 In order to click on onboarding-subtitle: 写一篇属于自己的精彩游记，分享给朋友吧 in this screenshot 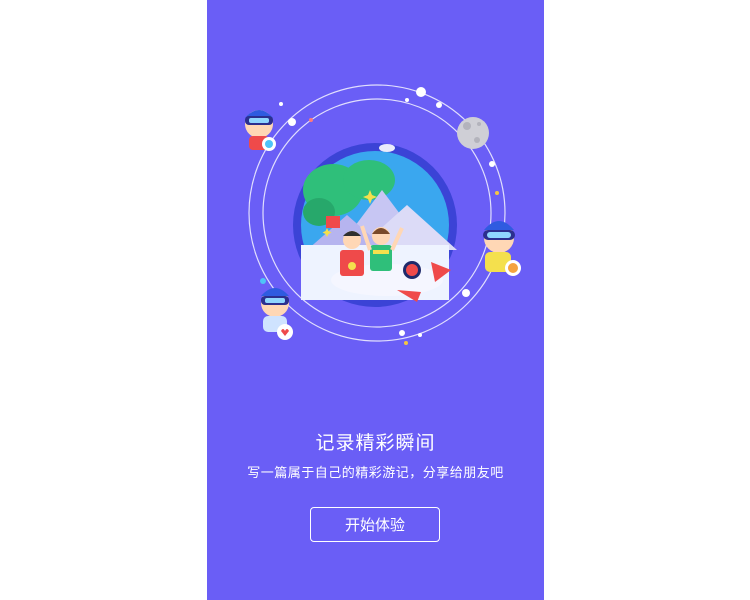, I will do `click(375, 473)`.